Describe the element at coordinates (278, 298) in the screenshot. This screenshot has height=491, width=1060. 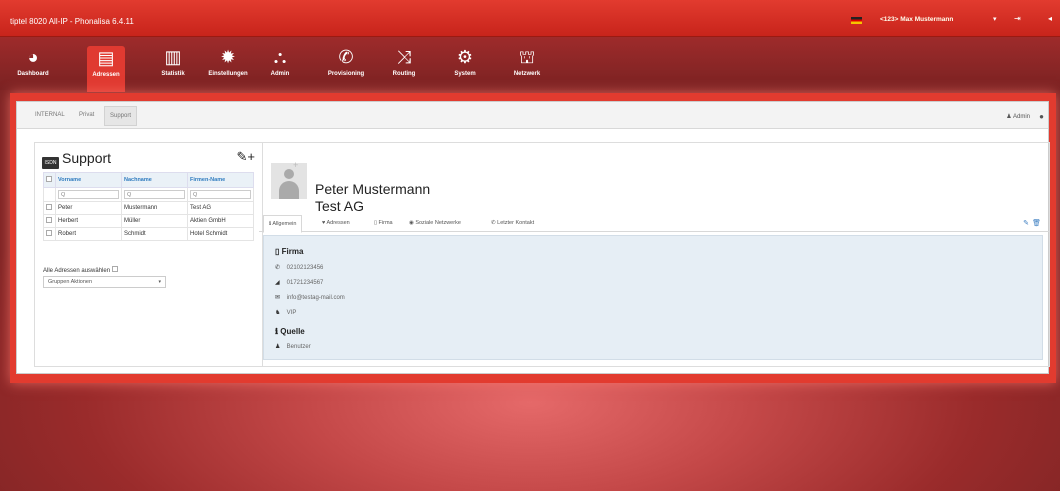
I see `envelope-icon: ✉` at that location.